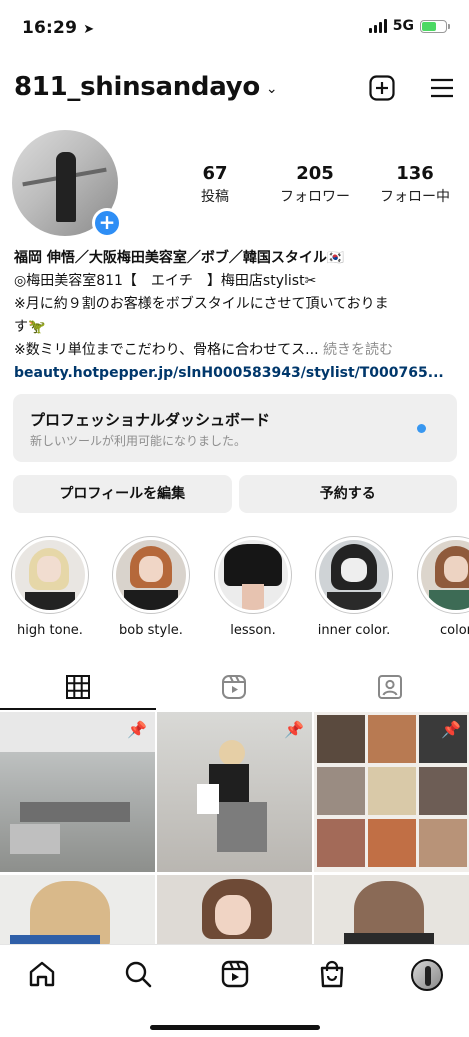 Image resolution: width=469 pixels, height=1037 pixels. What do you see at coordinates (107, 223) in the screenshot?
I see `add-story-icon: +` at bounding box center [107, 223].